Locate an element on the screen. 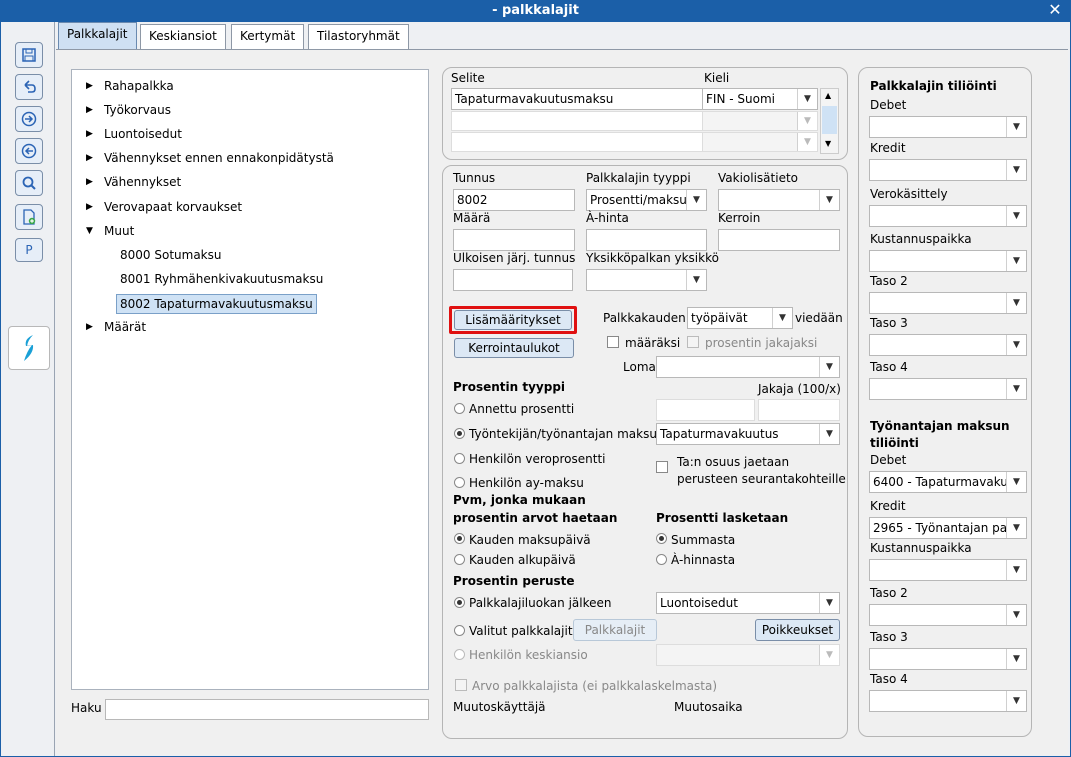 The image size is (1071, 757). description-input: Tapaturmavakuutusmaksu is located at coordinates (577, 99).